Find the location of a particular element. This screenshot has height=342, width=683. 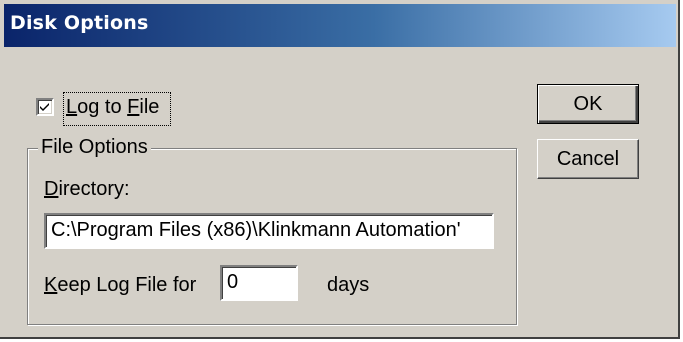

log-to-file-label: Log to File is located at coordinates (112, 107).